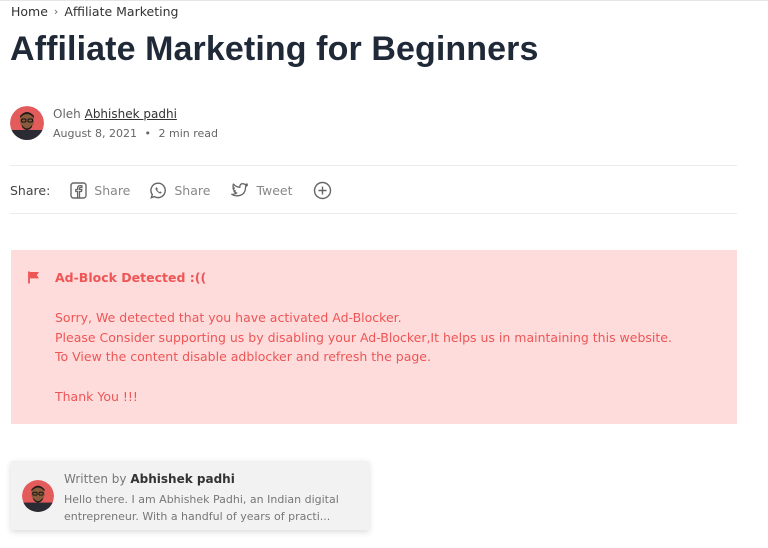  What do you see at coordinates (96, 396) in the screenshot?
I see `adblock-thanks: Thank You !!!` at bounding box center [96, 396].